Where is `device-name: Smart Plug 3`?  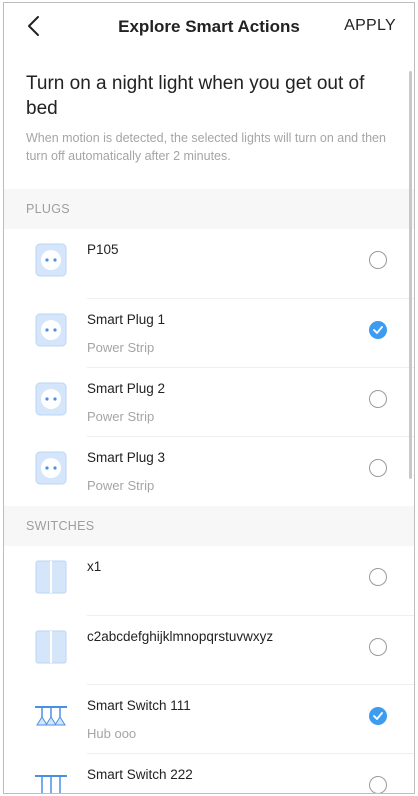 device-name: Smart Plug 3 is located at coordinates (126, 457).